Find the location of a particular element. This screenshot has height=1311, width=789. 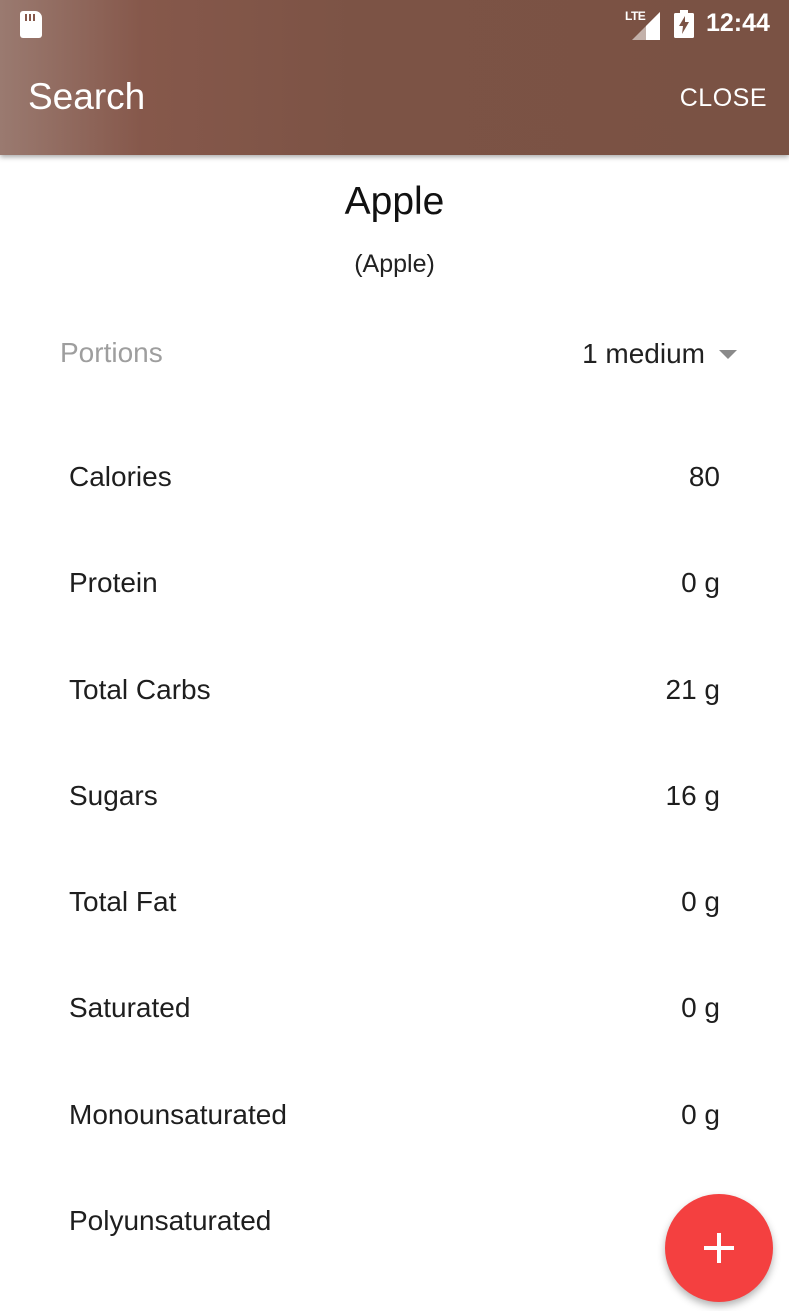

app-header: LTE 12:44 Search CLOSE is located at coordinates (394, 77).